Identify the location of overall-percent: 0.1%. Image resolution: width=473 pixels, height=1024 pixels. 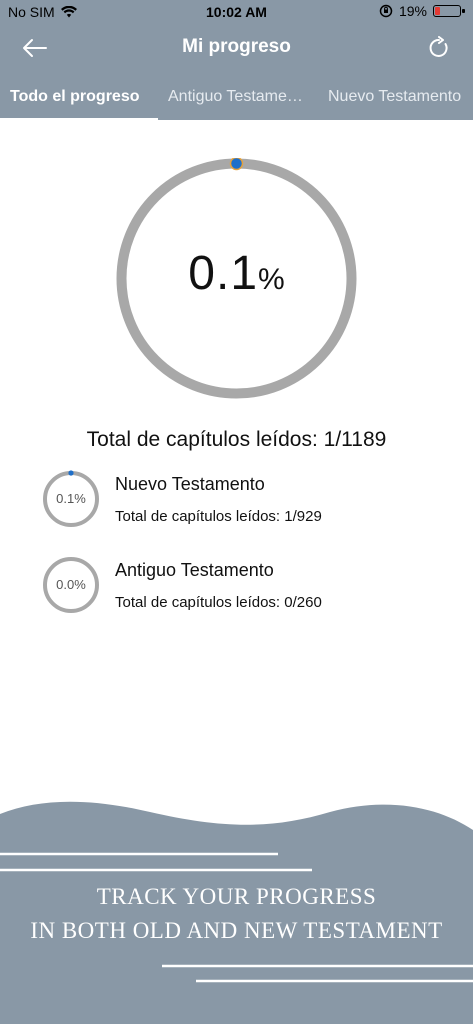
(236, 273).